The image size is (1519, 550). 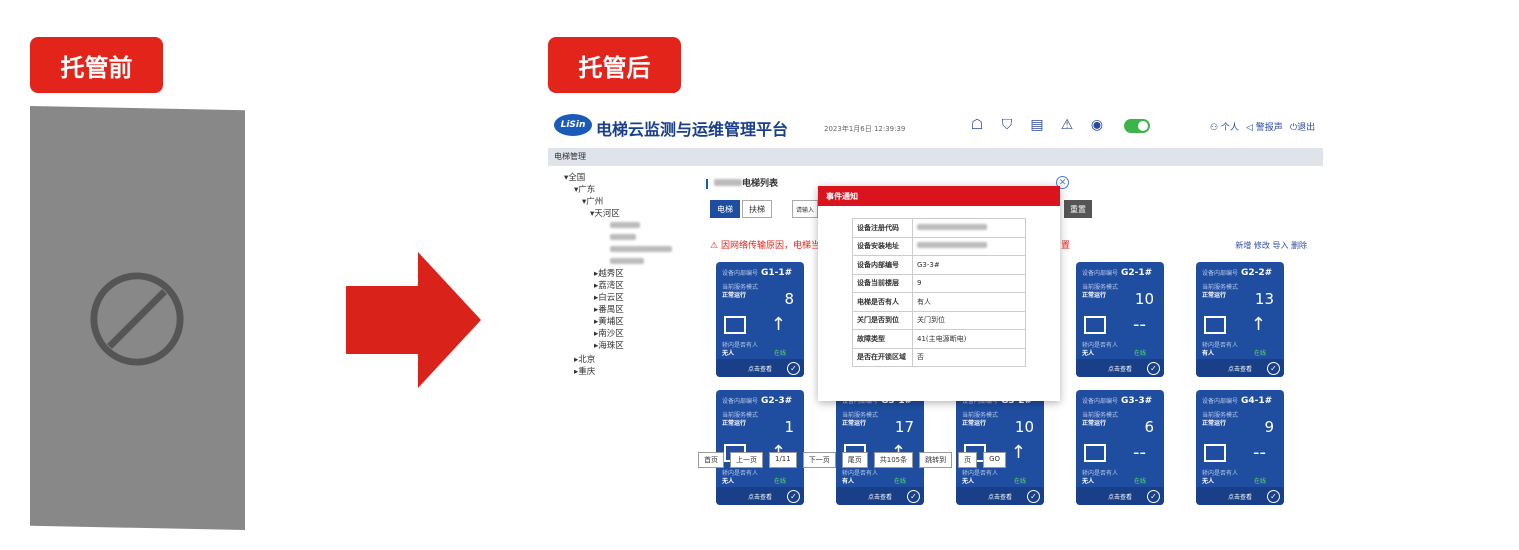 I want to click on card-header: 设备内部编号 G2-3#, so click(x=757, y=401).